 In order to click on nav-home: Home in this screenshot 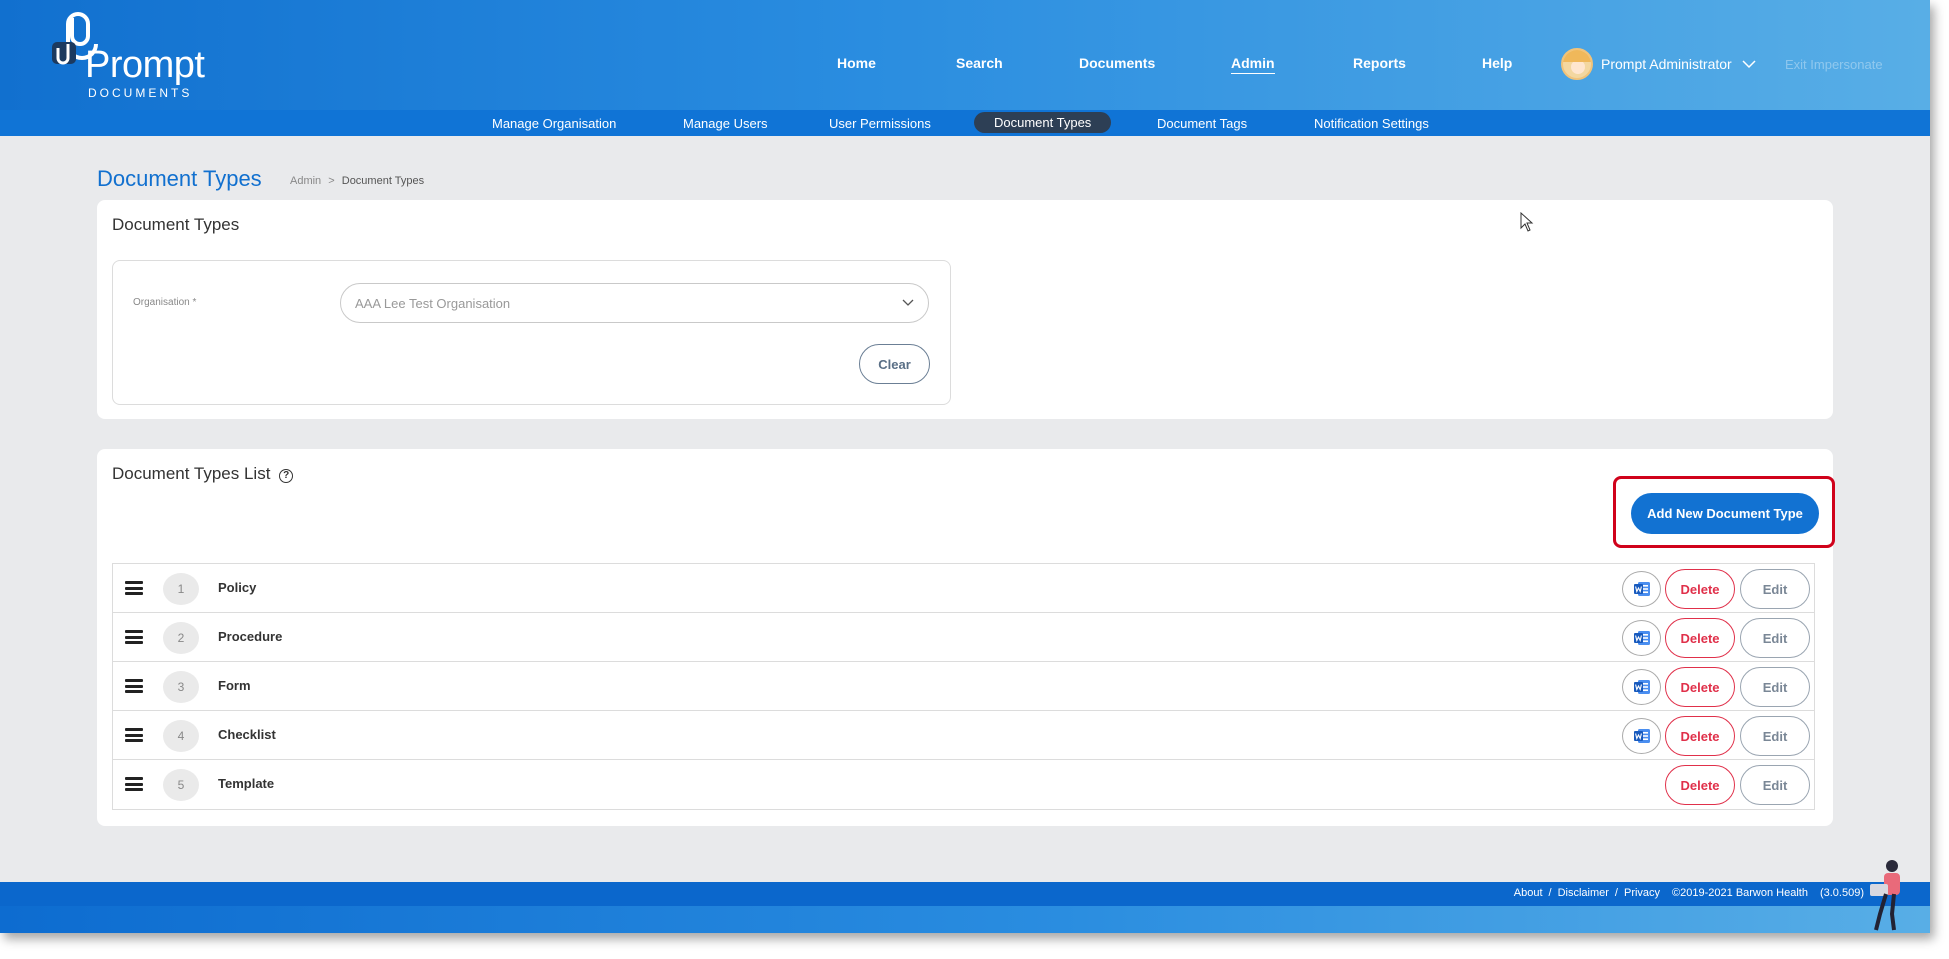, I will do `click(856, 63)`.